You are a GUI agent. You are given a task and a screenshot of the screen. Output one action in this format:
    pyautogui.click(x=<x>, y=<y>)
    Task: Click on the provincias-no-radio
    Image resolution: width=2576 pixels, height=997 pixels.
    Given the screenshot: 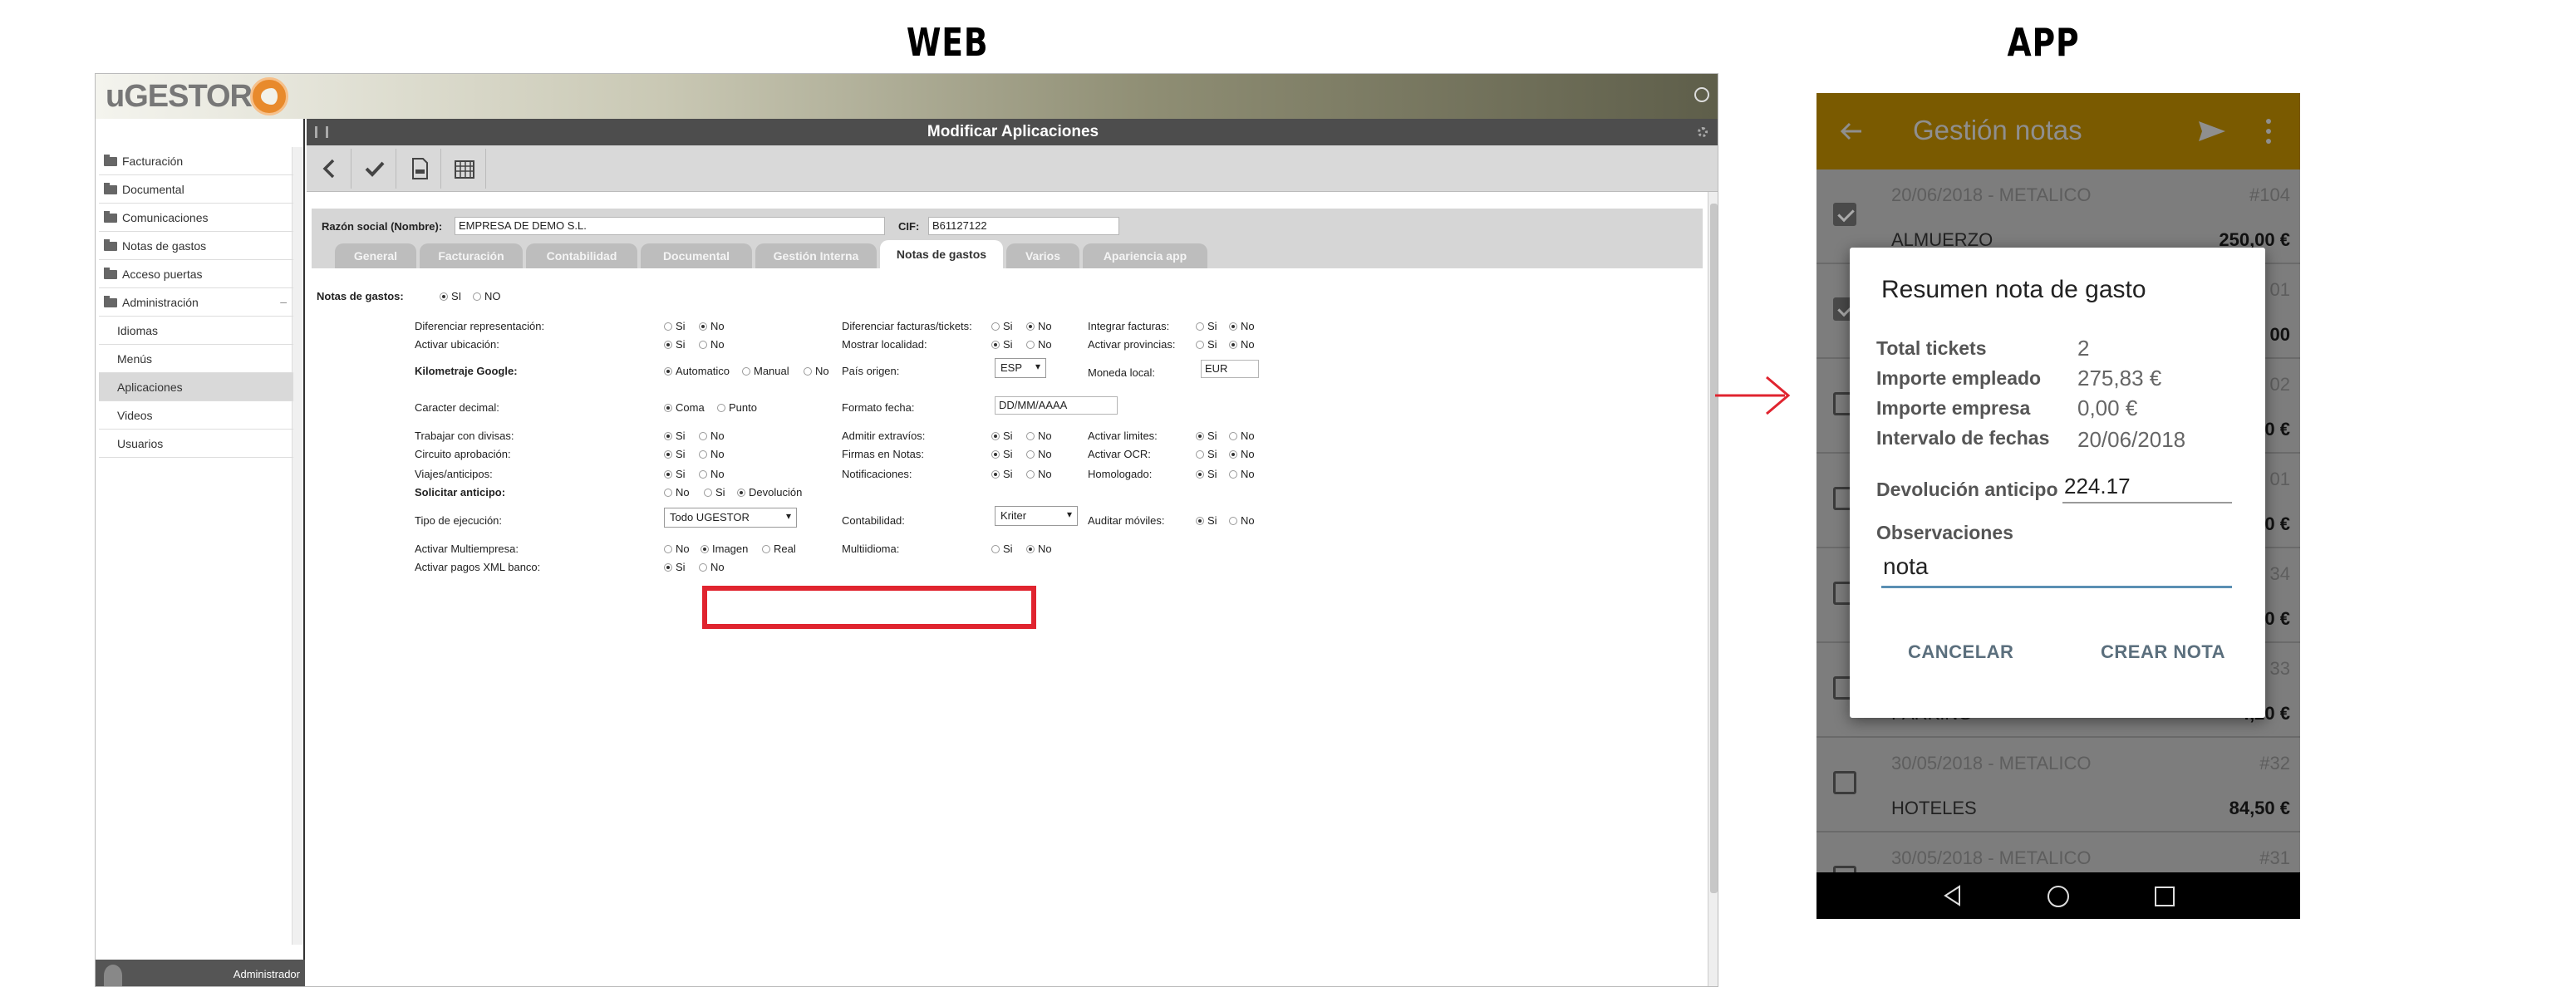 What is the action you would take?
    pyautogui.click(x=1233, y=345)
    